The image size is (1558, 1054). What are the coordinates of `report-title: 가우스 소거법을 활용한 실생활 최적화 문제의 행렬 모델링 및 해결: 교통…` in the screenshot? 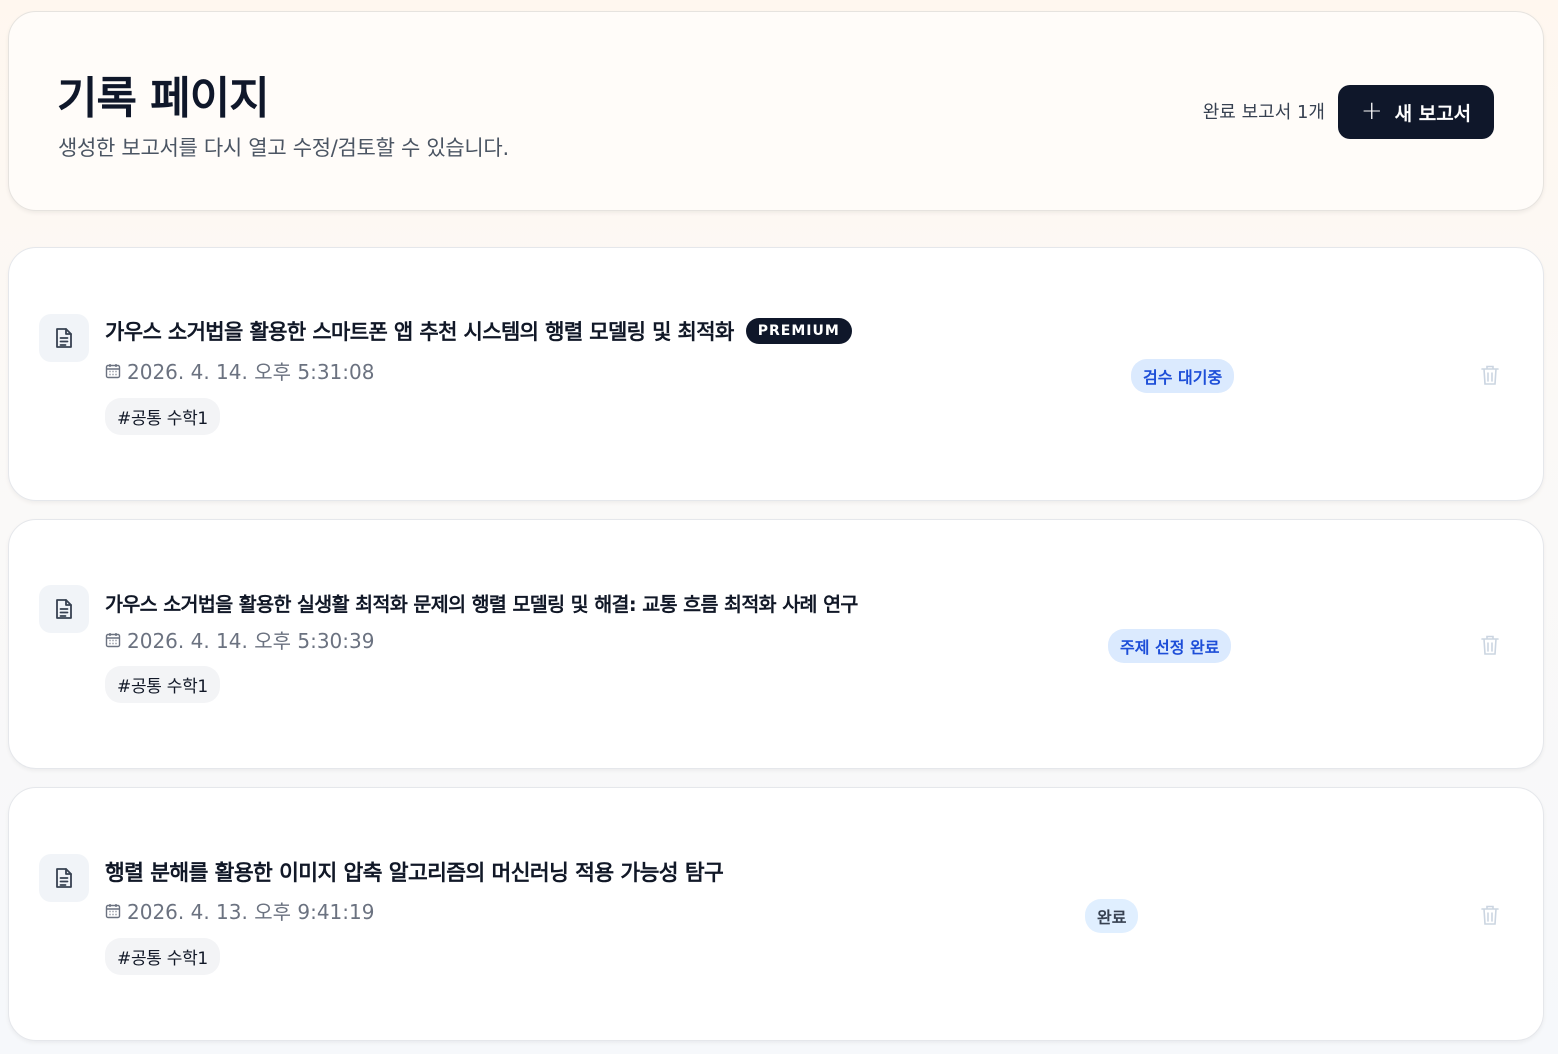 It's located at (481, 602).